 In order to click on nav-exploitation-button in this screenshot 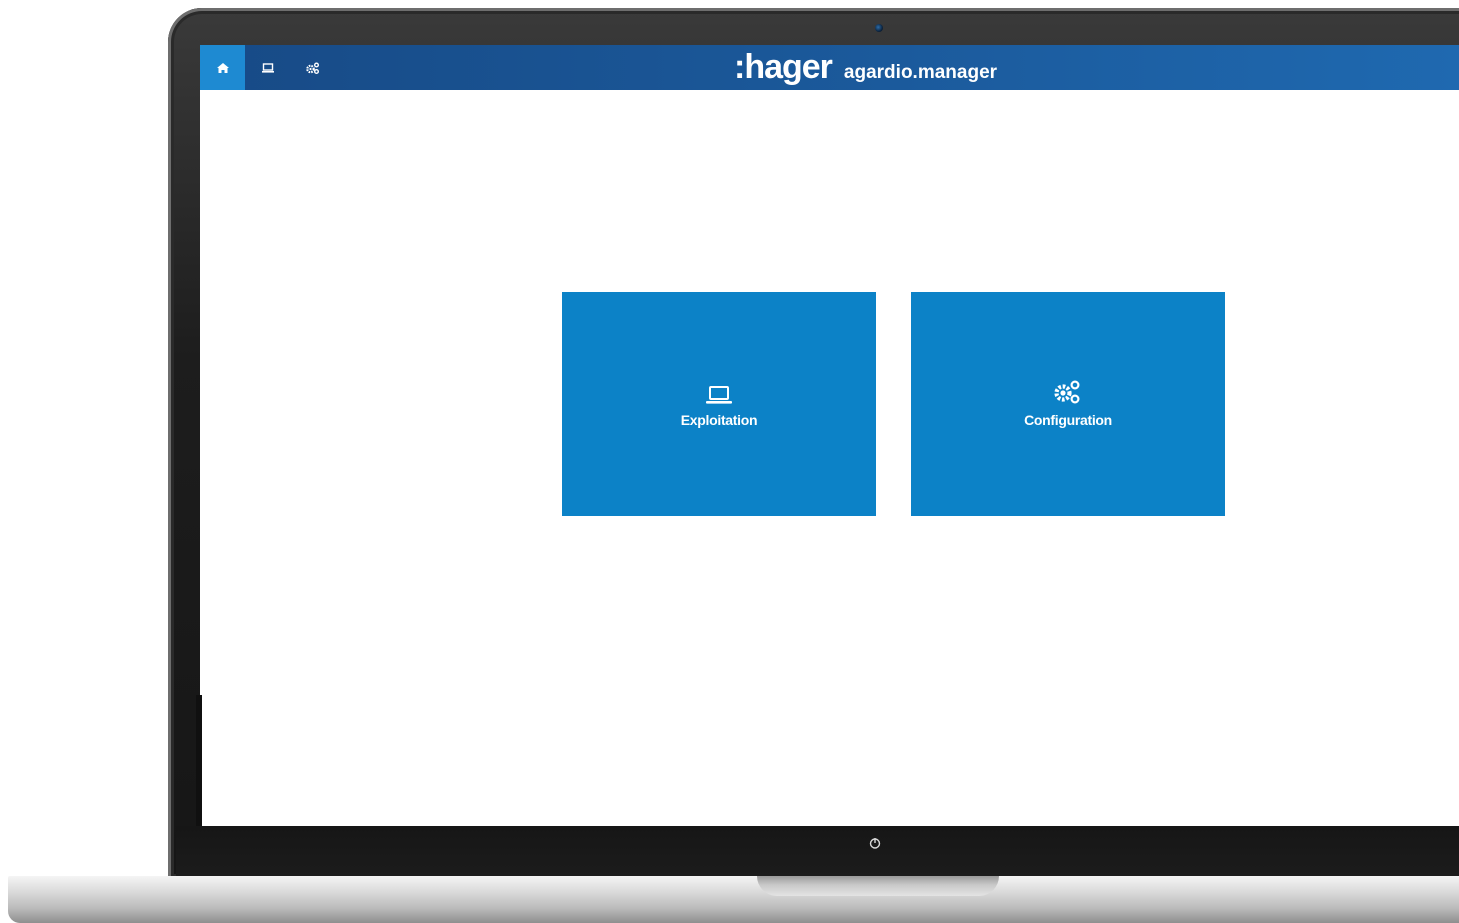, I will do `click(267, 67)`.